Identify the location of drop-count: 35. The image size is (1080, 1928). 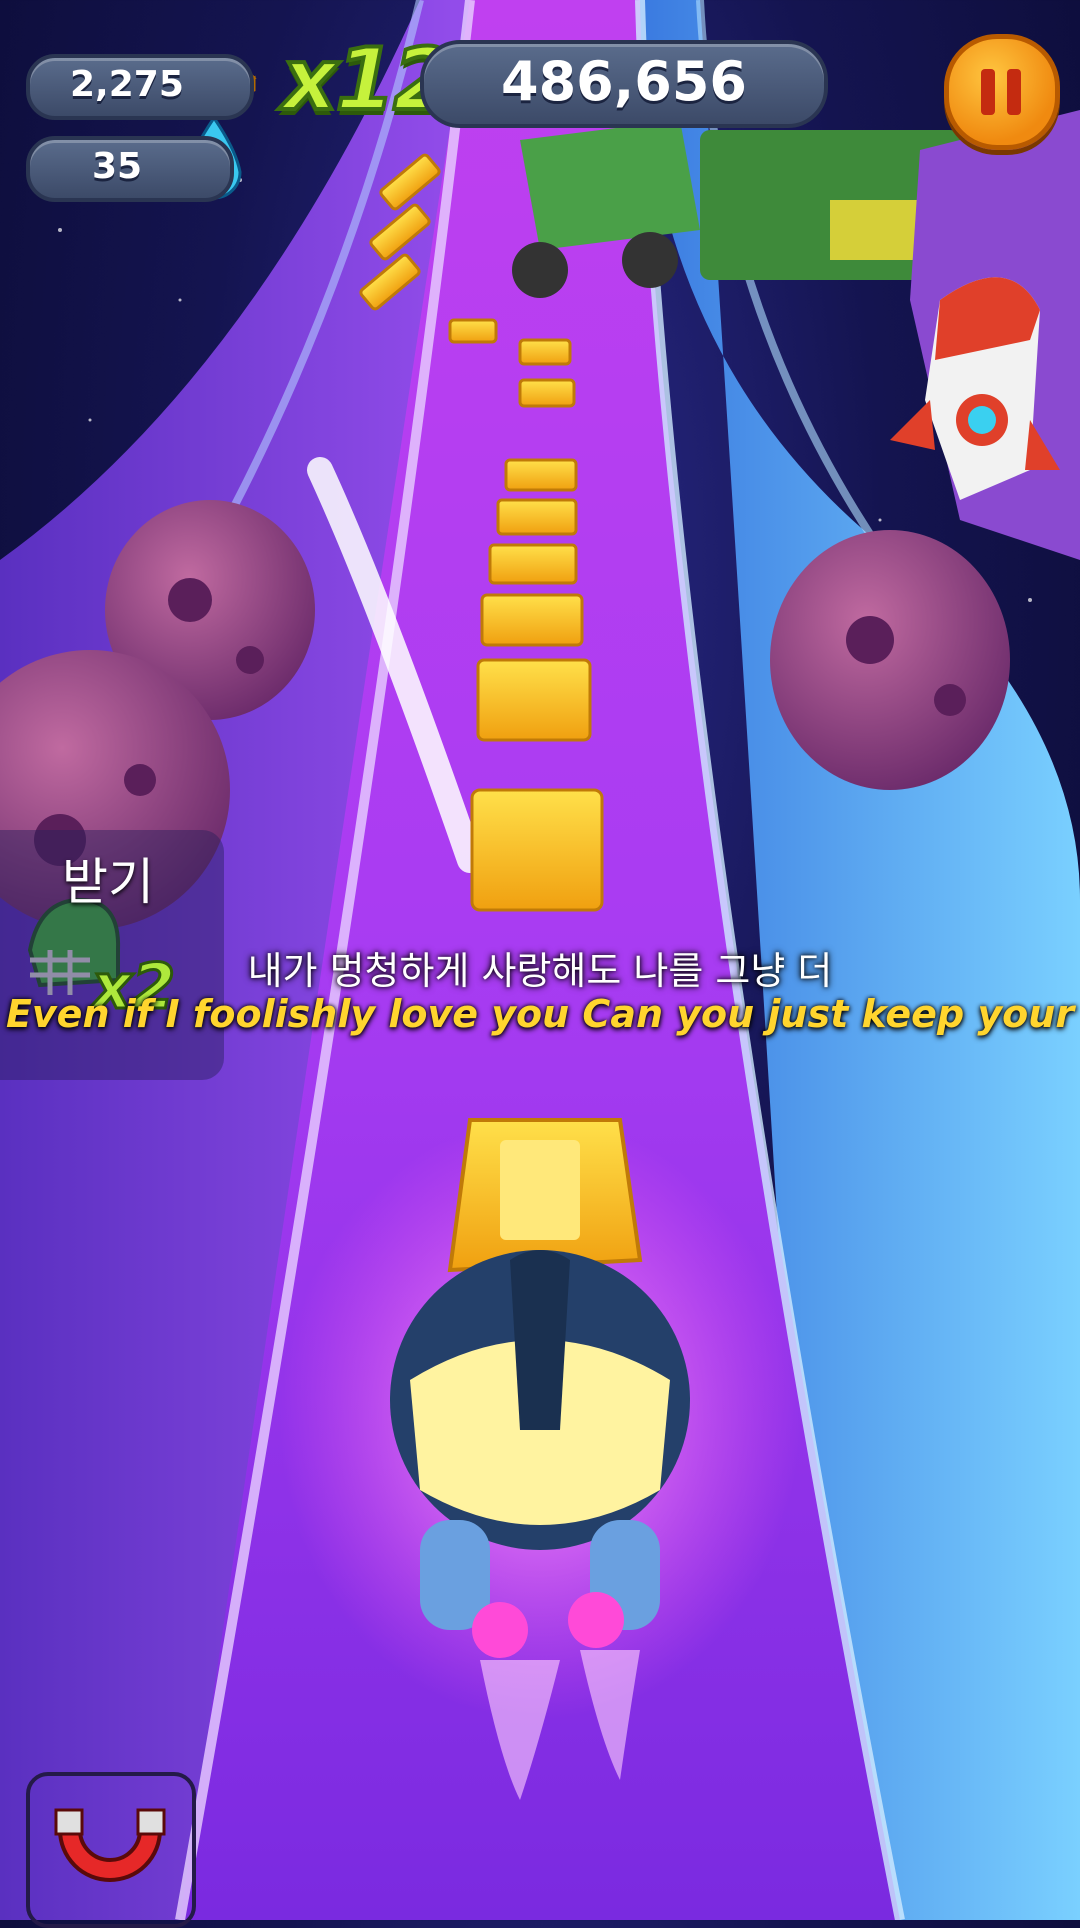
(117, 166).